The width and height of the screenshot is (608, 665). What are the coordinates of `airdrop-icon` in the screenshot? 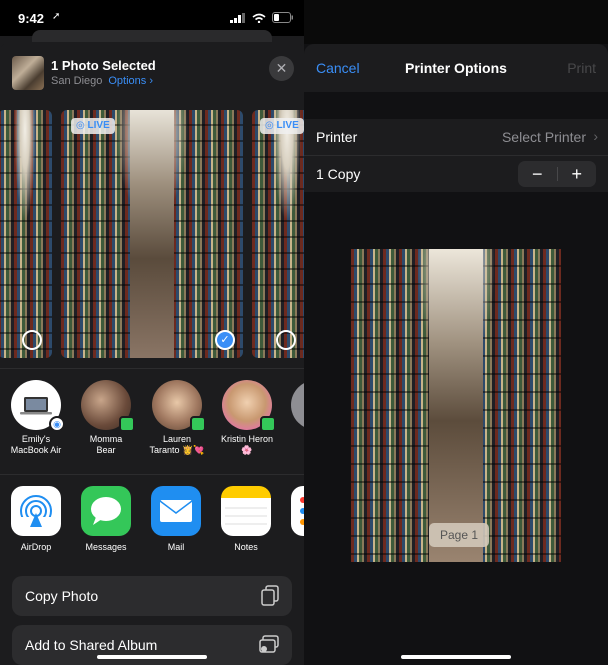 It's located at (36, 511).